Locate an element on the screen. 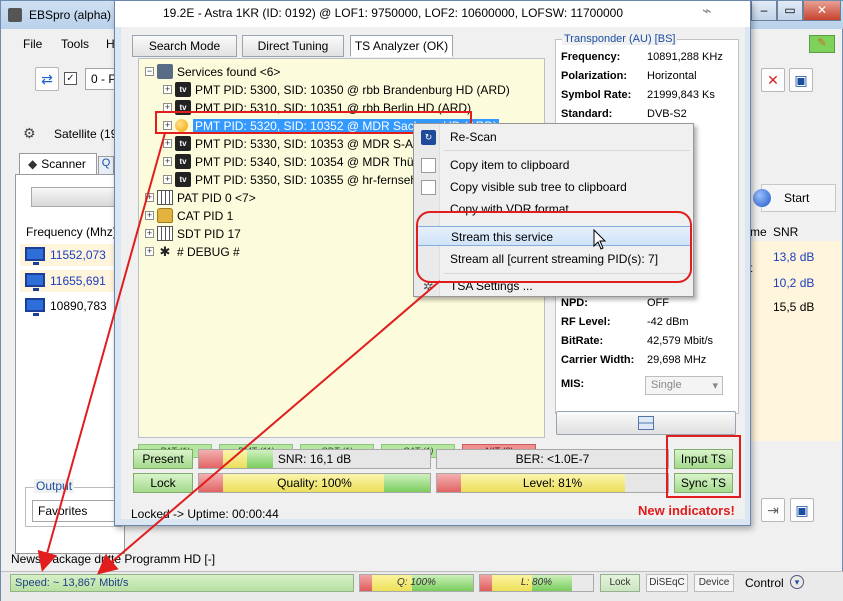 The image size is (843, 601). minimize-button: – is located at coordinates (764, 11).